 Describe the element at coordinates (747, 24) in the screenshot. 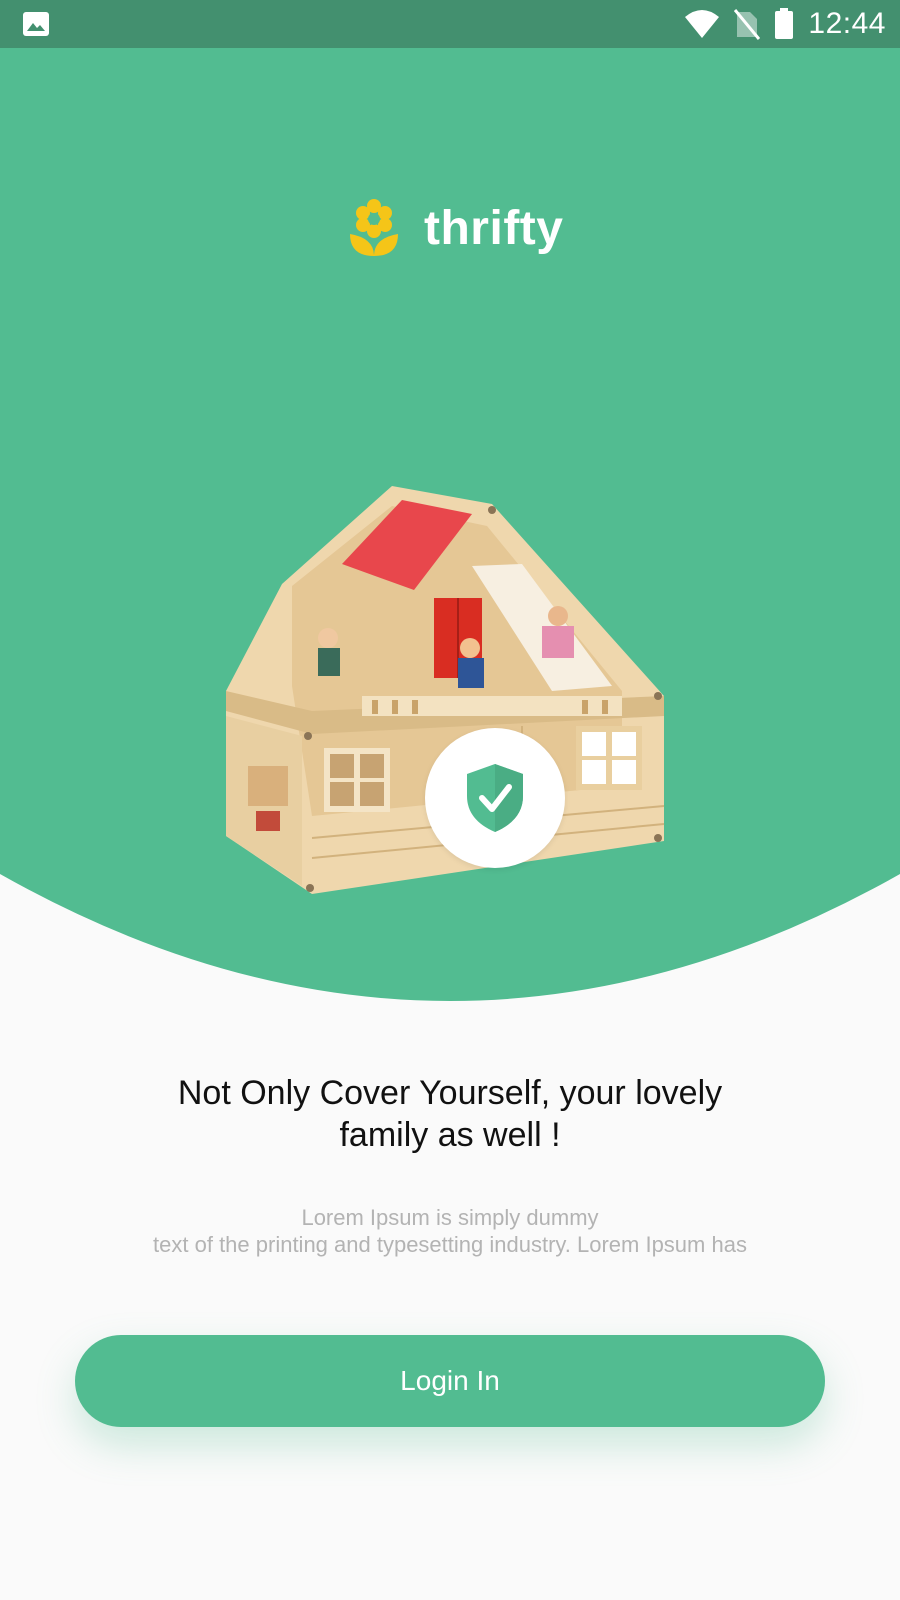

I see `no-sim-icon` at that location.